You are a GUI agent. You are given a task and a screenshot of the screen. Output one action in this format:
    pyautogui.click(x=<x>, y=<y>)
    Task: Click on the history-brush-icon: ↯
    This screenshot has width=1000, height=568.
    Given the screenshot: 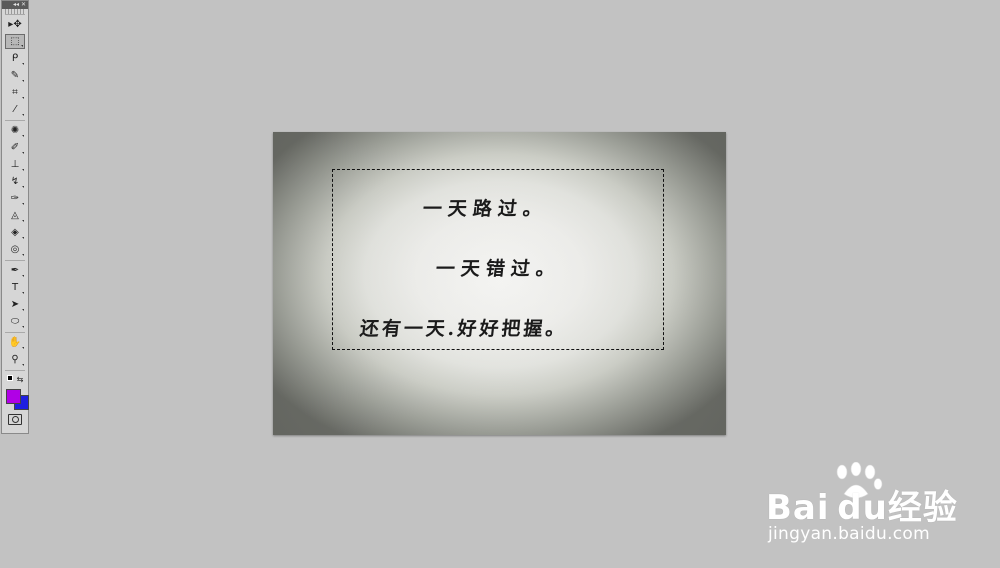 What is the action you would take?
    pyautogui.click(x=15, y=181)
    